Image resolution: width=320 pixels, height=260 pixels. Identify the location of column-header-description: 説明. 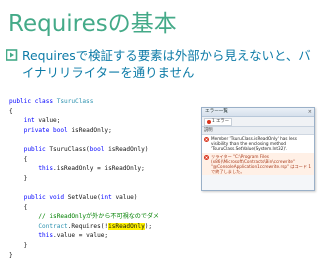
(258, 131).